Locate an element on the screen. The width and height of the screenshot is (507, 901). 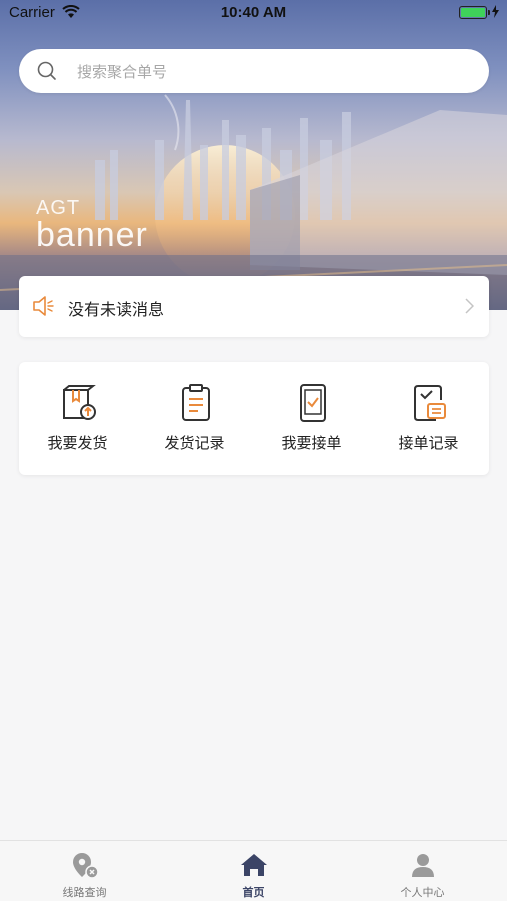
clipboard-list-icon is located at coordinates (196, 402).